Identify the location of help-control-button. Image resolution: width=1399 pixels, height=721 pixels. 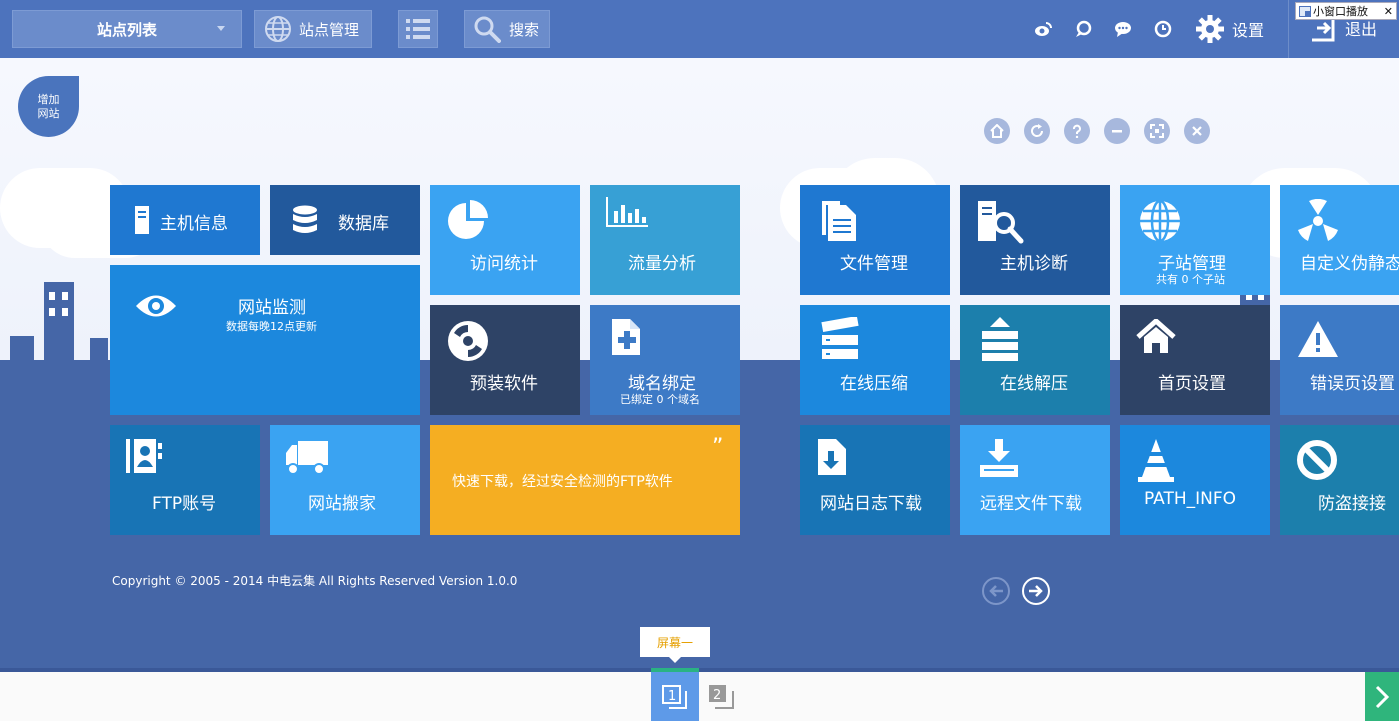
(1077, 131).